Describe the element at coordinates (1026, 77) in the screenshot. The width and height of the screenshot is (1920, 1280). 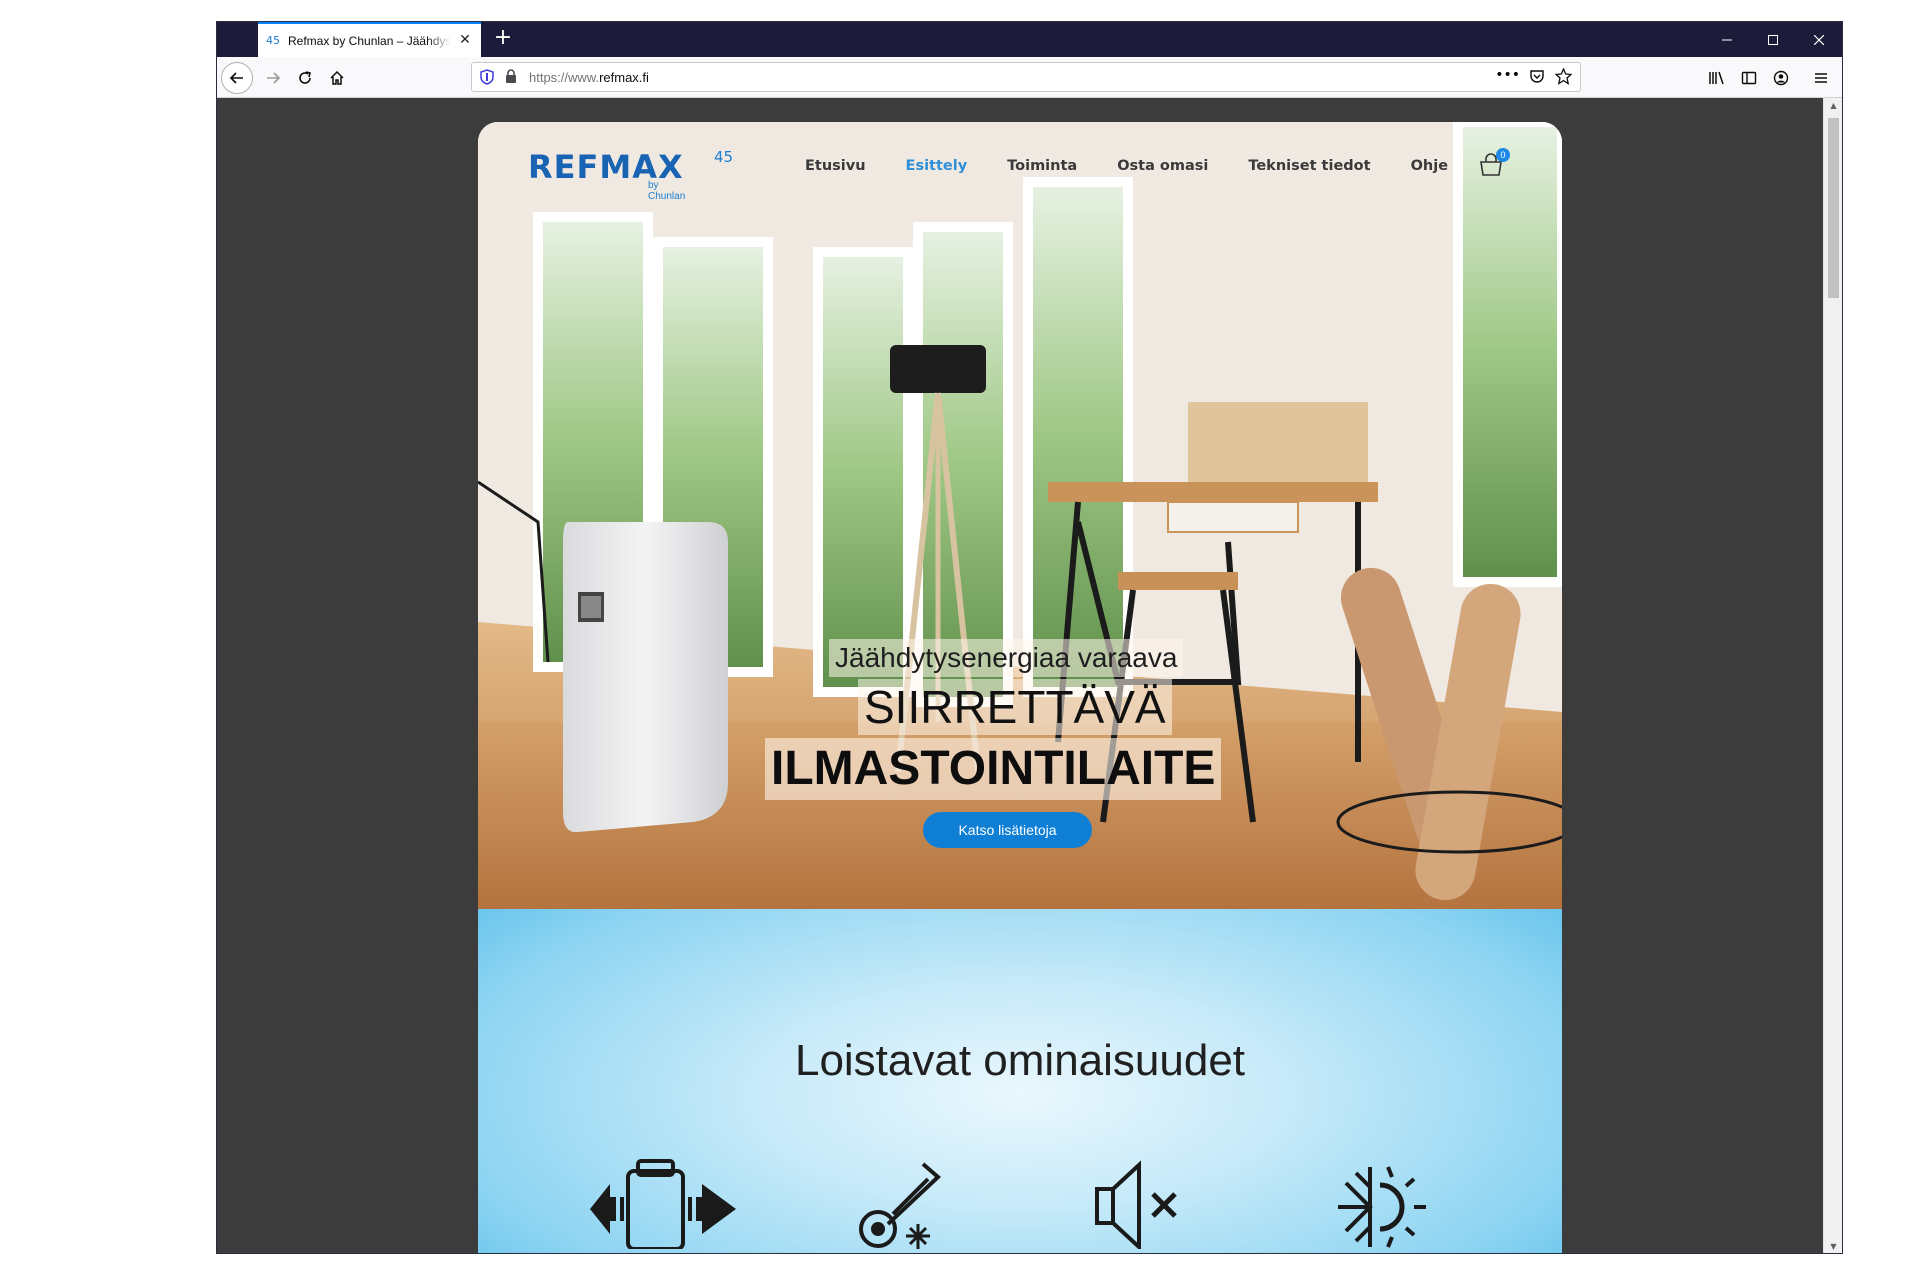
I see `url-bar: https://www.refmax.fi •••` at that location.